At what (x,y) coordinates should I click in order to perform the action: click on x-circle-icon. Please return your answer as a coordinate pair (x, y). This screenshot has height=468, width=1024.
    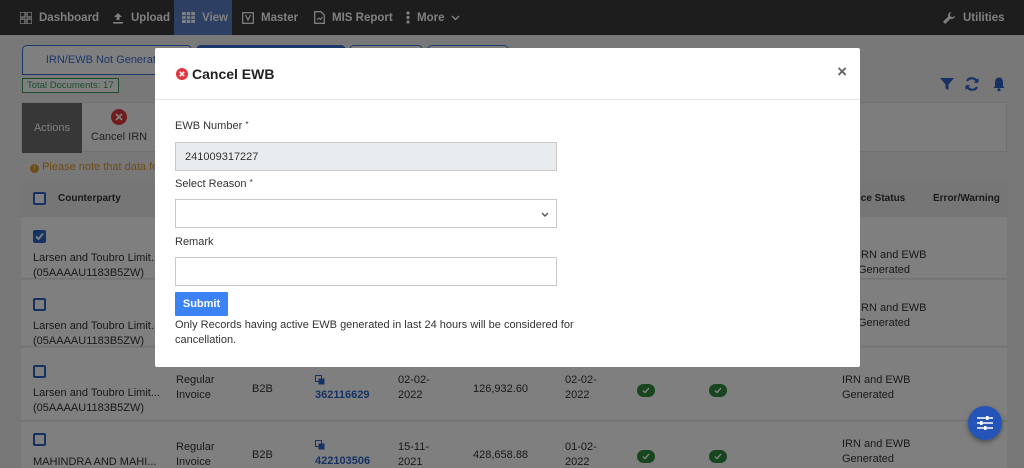
    Looking at the image, I should click on (182, 74).